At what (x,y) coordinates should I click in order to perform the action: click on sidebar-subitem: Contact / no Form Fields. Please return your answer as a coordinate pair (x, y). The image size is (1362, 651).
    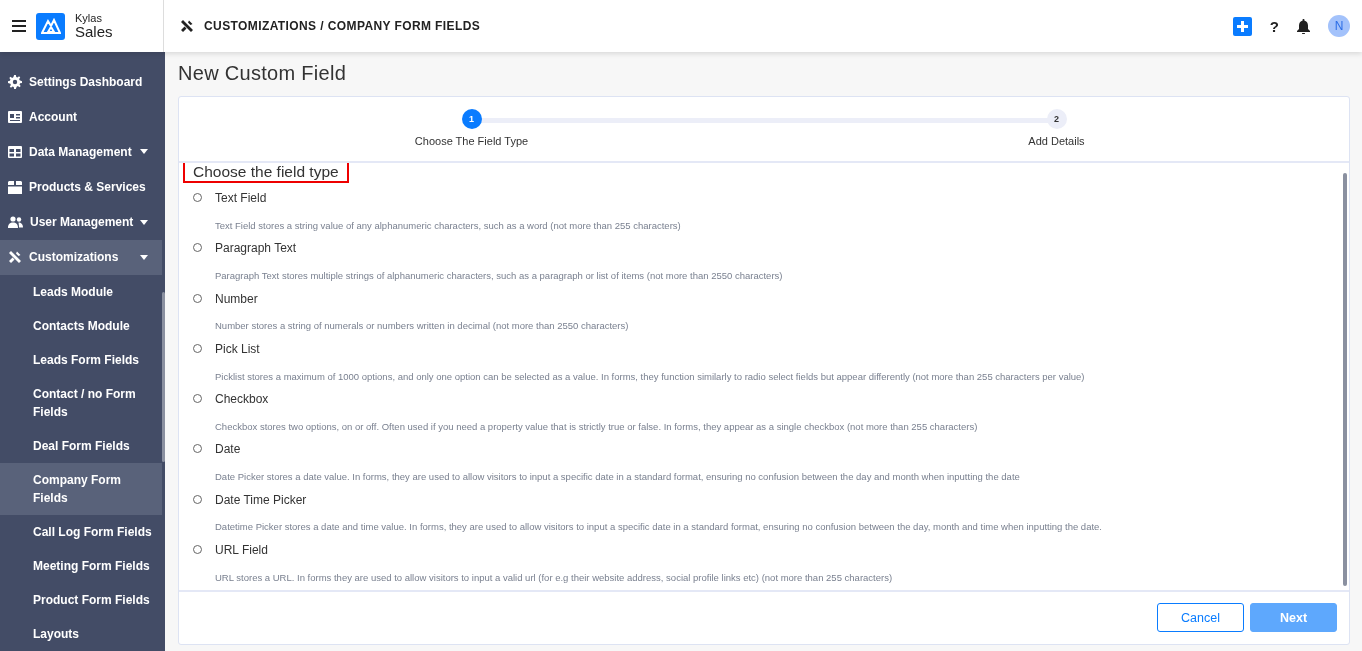
    Looking at the image, I should click on (81, 403).